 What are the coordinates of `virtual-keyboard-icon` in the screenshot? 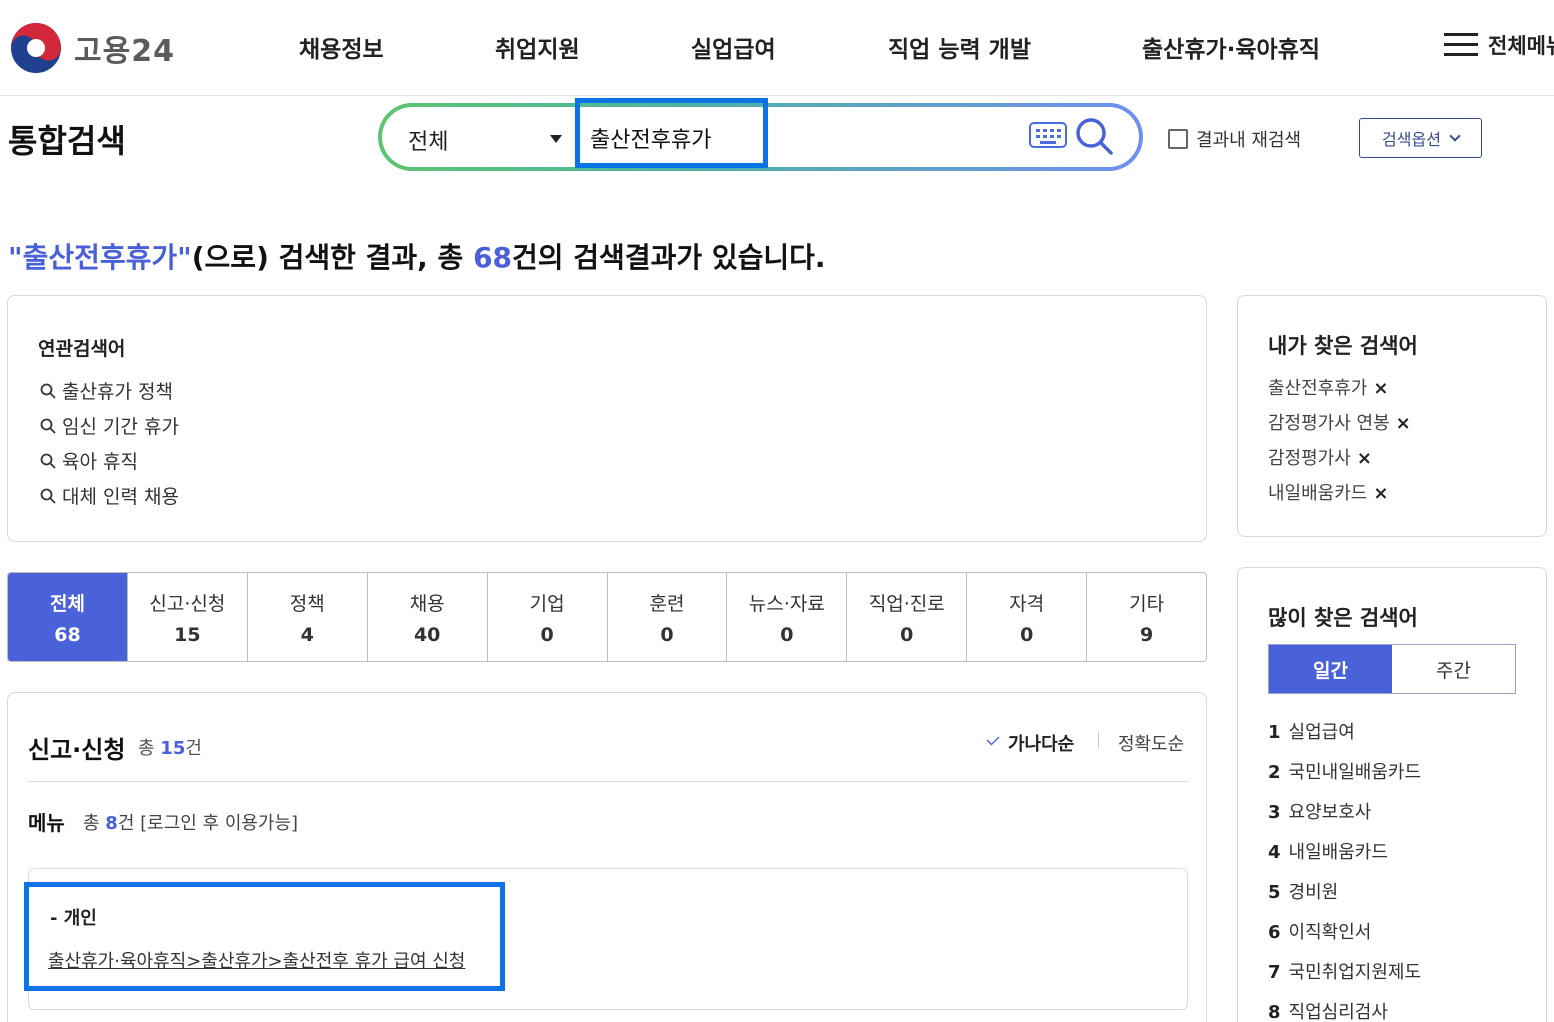 It's located at (1048, 135).